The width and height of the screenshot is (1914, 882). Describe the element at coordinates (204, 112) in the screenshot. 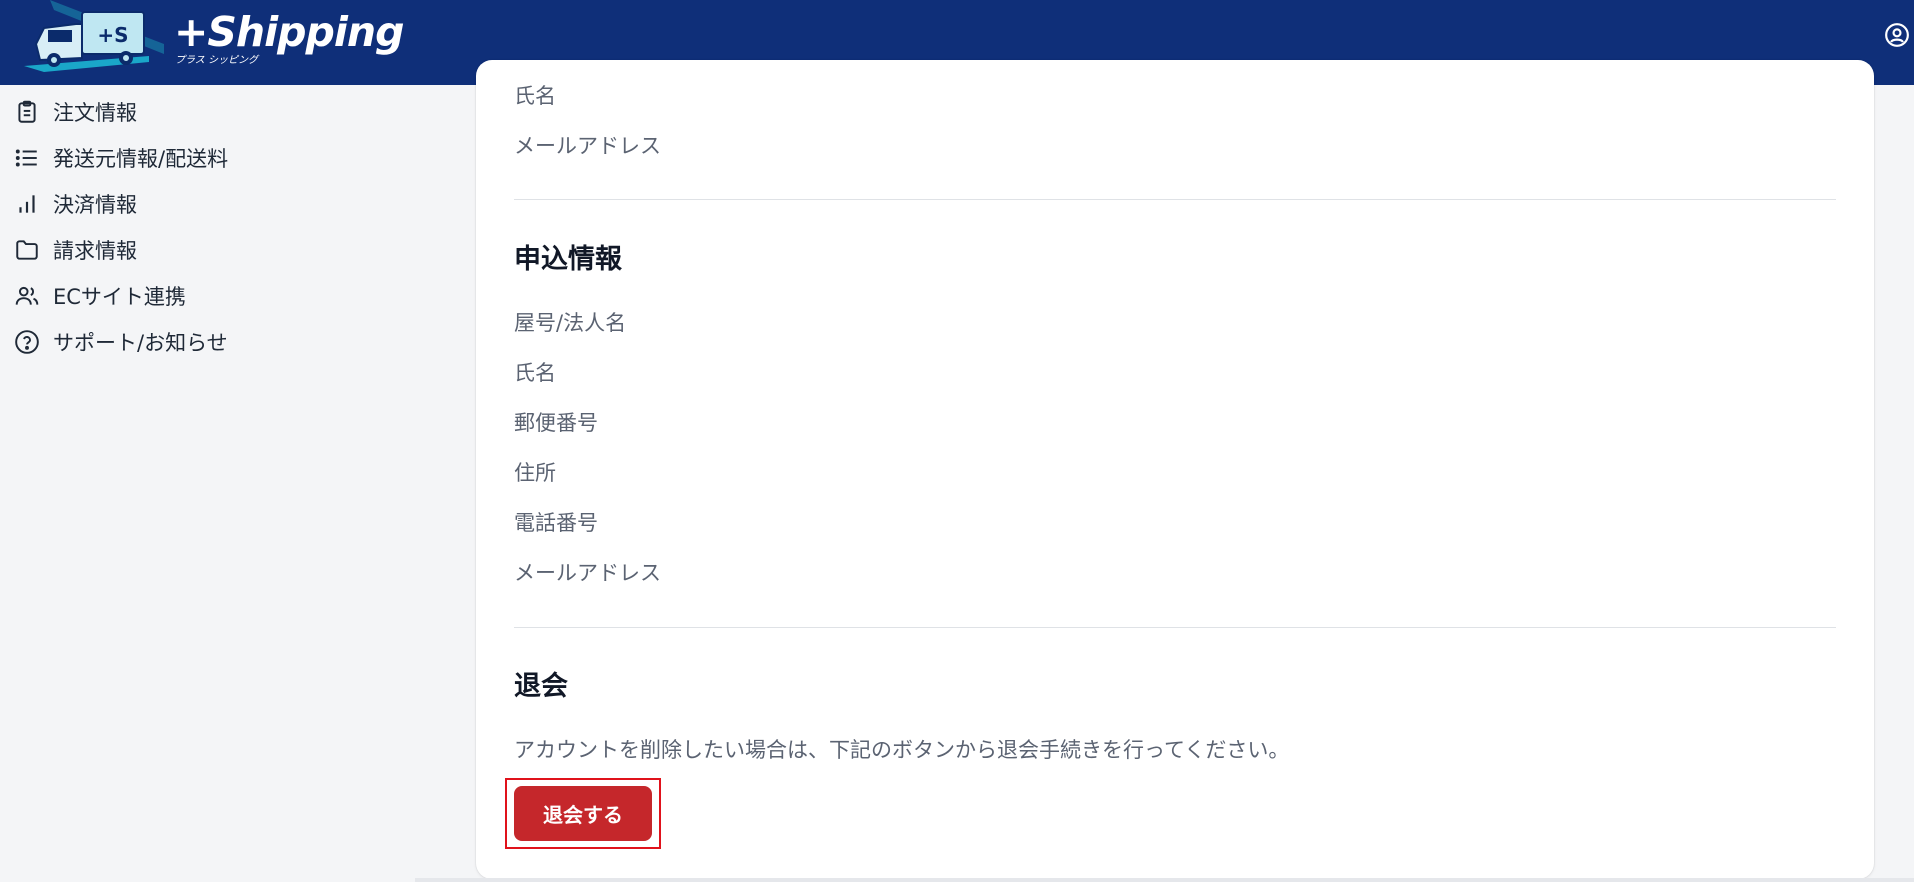

I see `sidebar-item-orders: 注文情報` at that location.